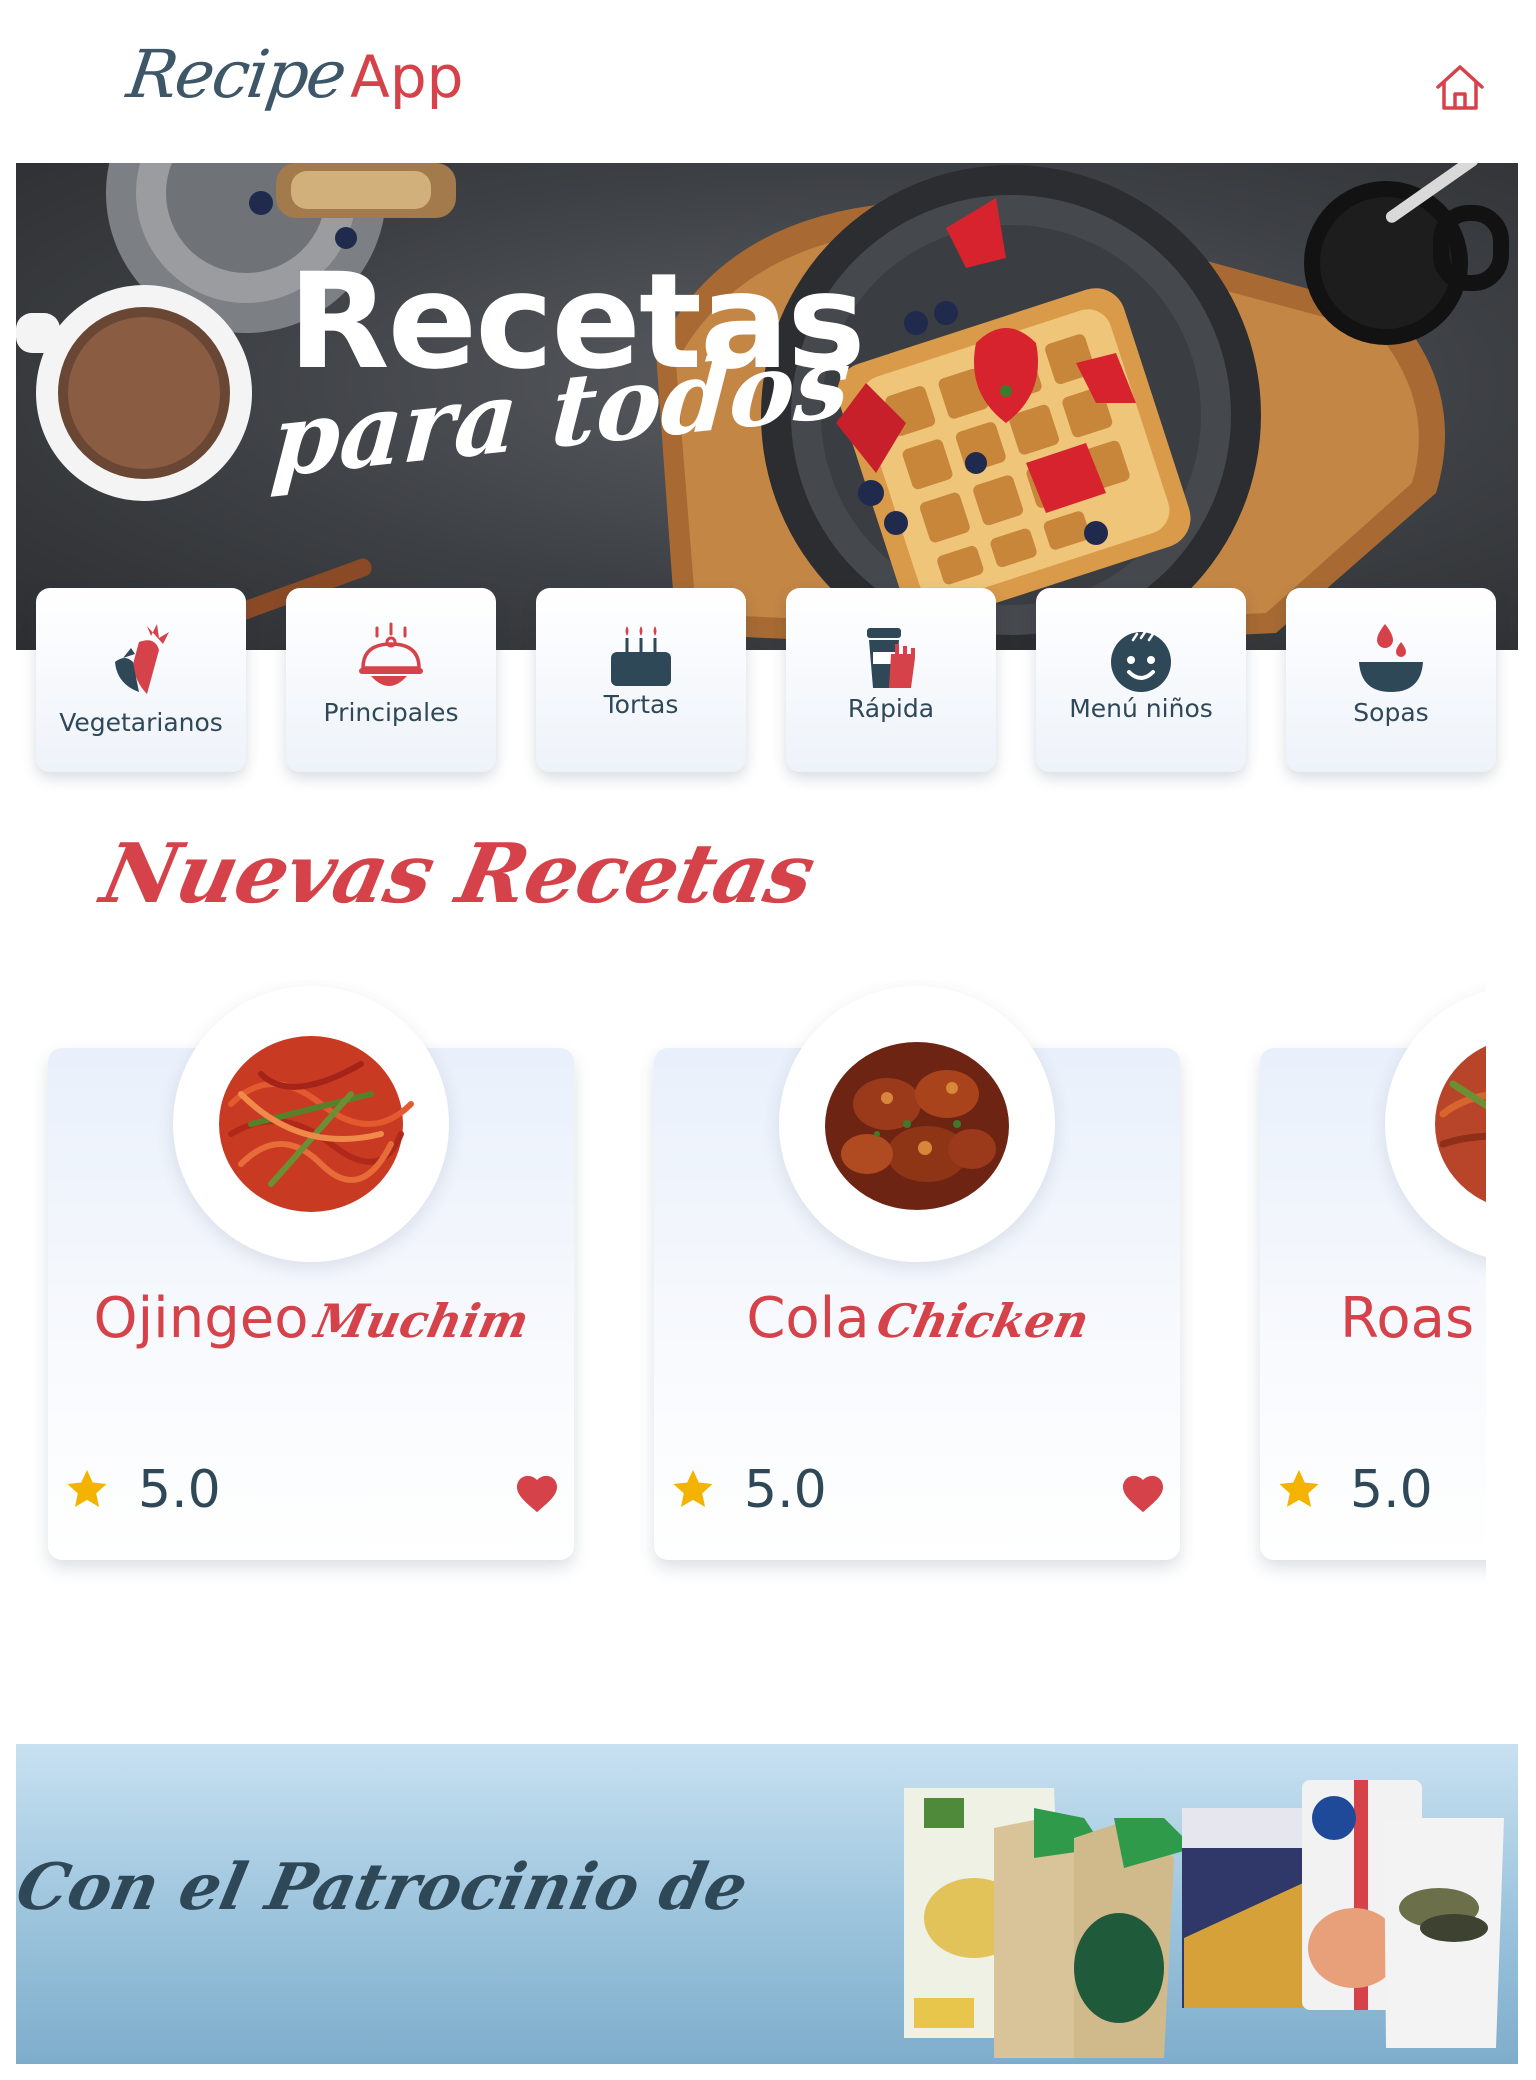 This screenshot has height=2080, width=1536. I want to click on fast-food-icon, so click(891, 658).